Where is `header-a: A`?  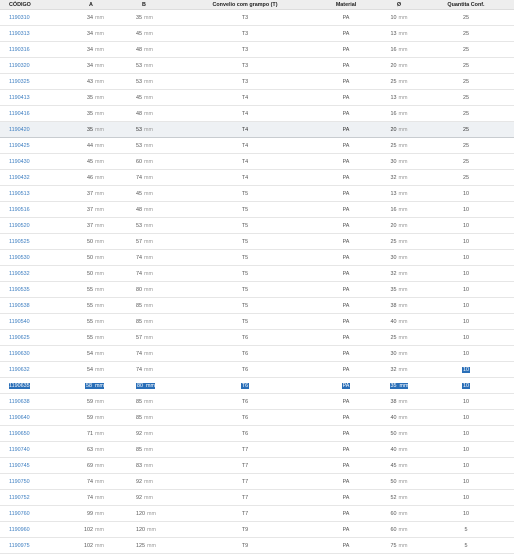 header-a: A is located at coordinates (91, 4).